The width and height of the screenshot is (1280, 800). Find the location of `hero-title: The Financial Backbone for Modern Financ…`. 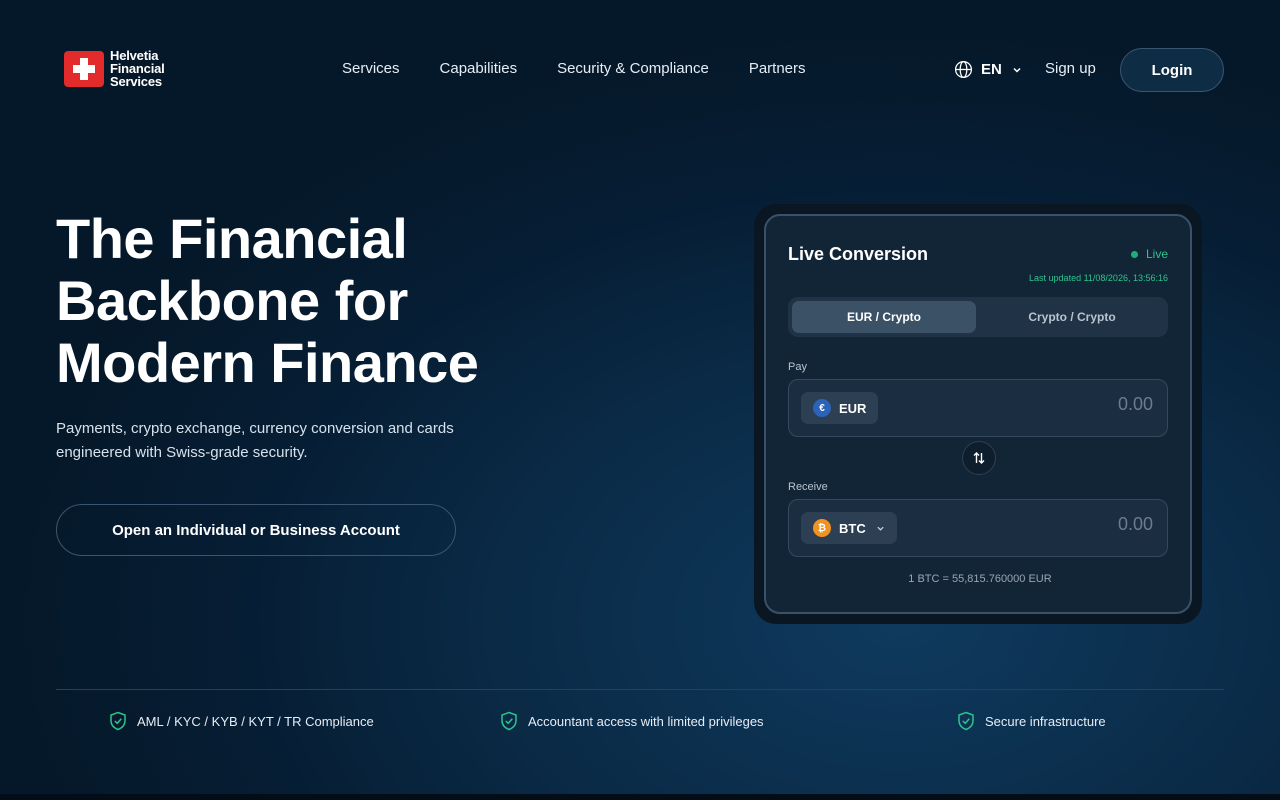

hero-title: The Financial Backbone for Modern Financ… is located at coordinates (336, 301).